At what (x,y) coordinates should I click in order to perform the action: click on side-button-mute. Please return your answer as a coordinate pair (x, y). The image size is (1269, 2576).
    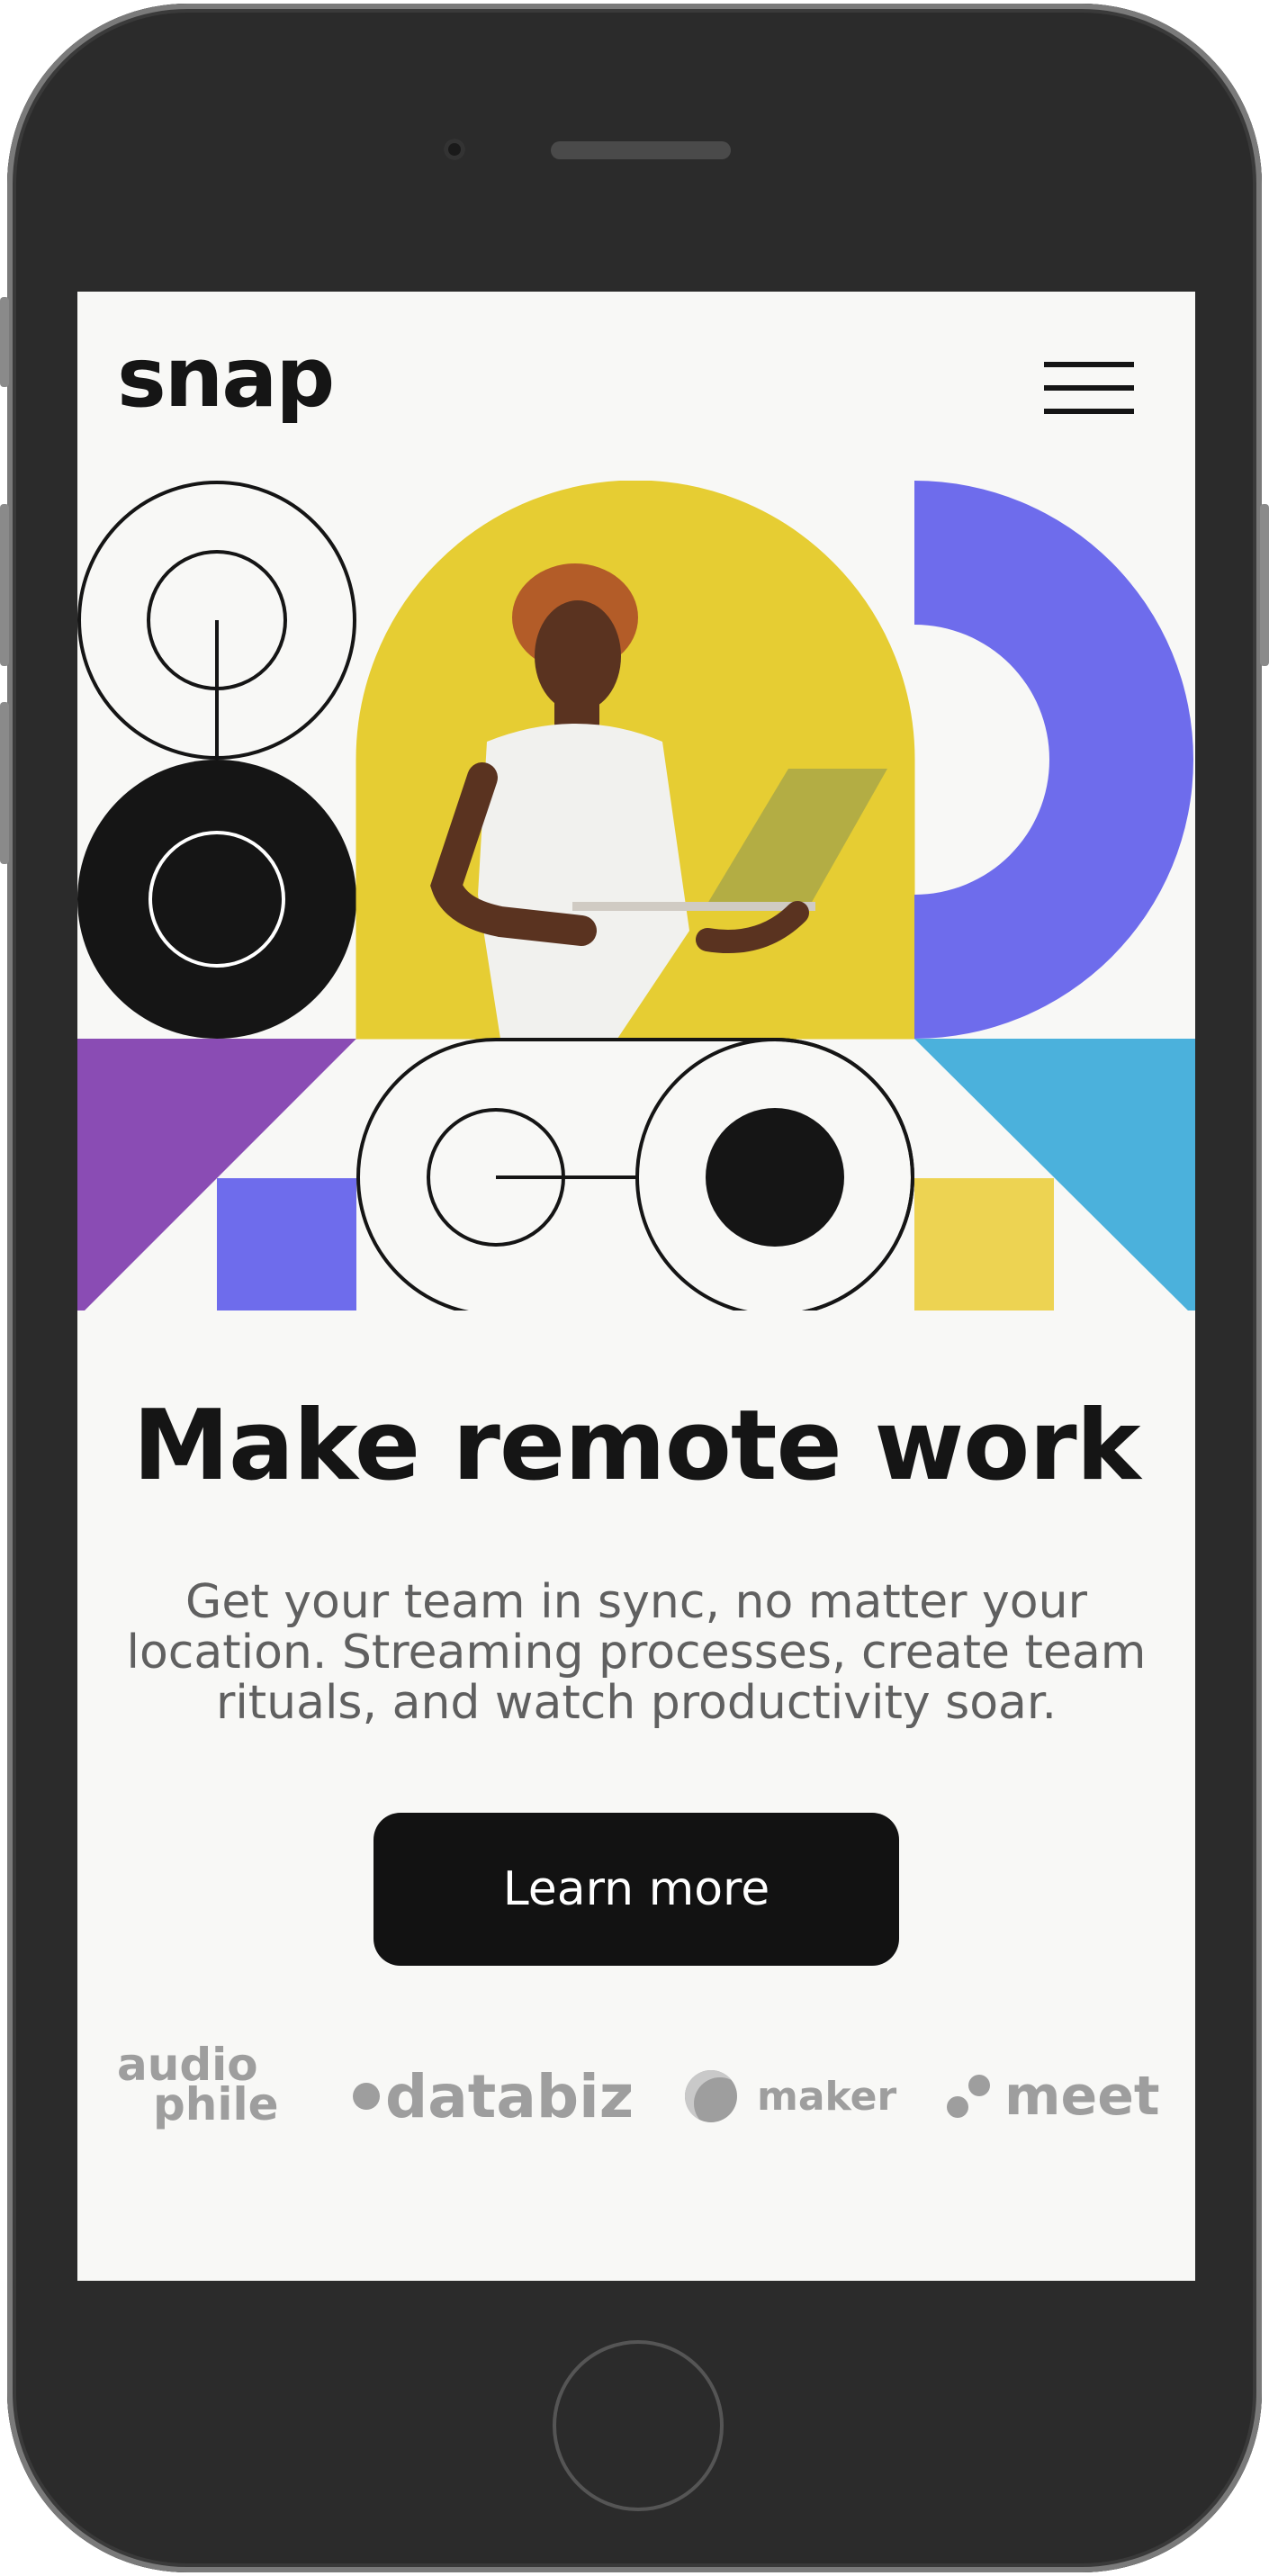
    Looking at the image, I should click on (4, 342).